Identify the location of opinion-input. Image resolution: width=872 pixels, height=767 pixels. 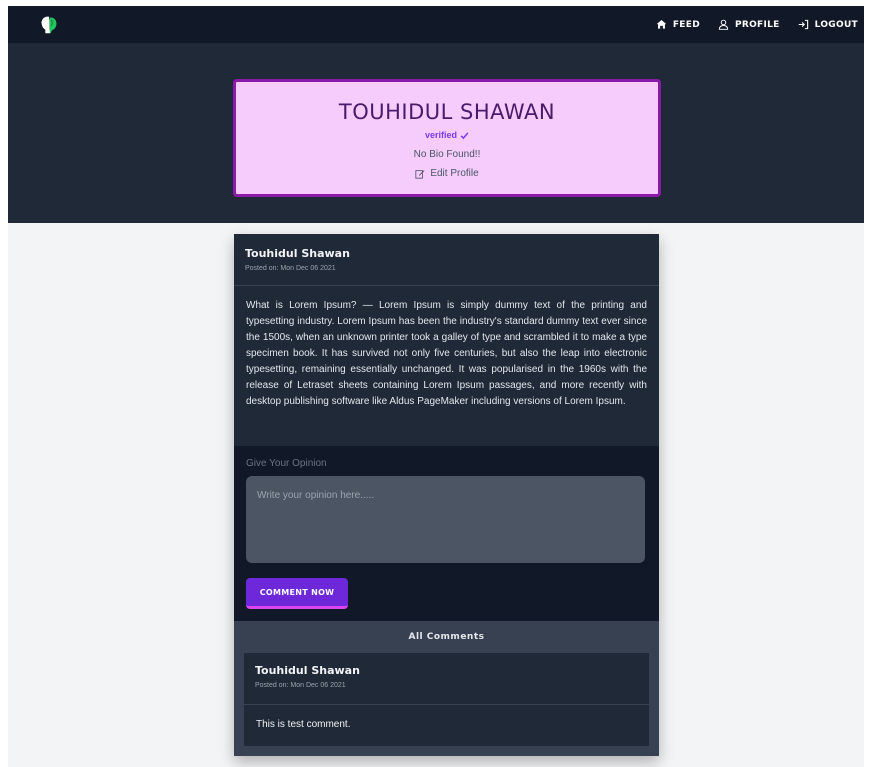
(445, 519).